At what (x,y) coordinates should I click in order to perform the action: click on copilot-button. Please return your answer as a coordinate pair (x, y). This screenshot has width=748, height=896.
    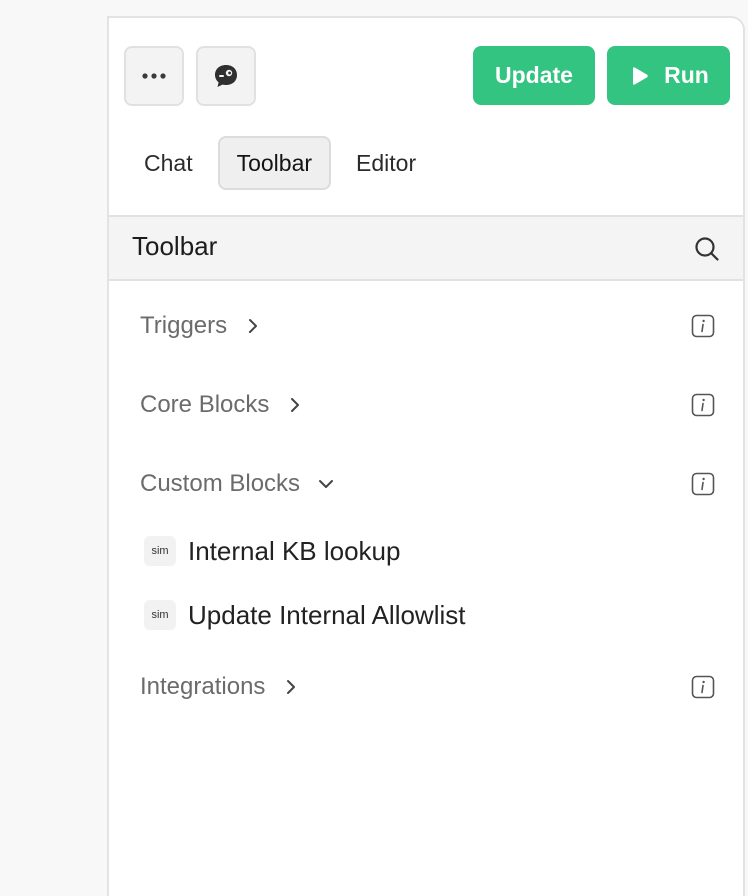
    Looking at the image, I should click on (226, 76).